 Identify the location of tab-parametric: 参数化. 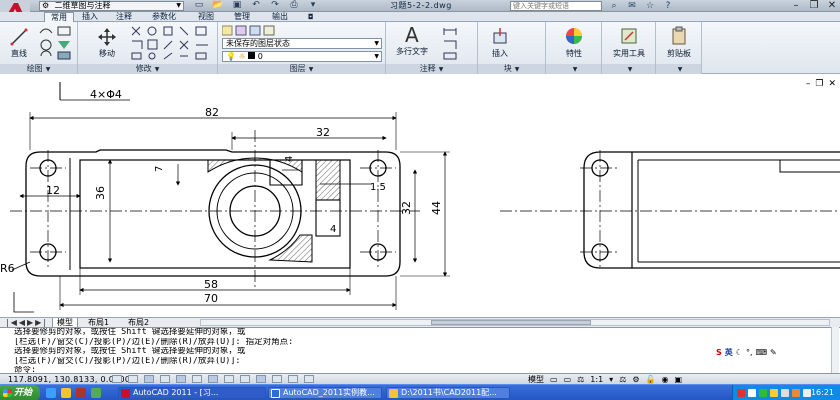
(164, 17).